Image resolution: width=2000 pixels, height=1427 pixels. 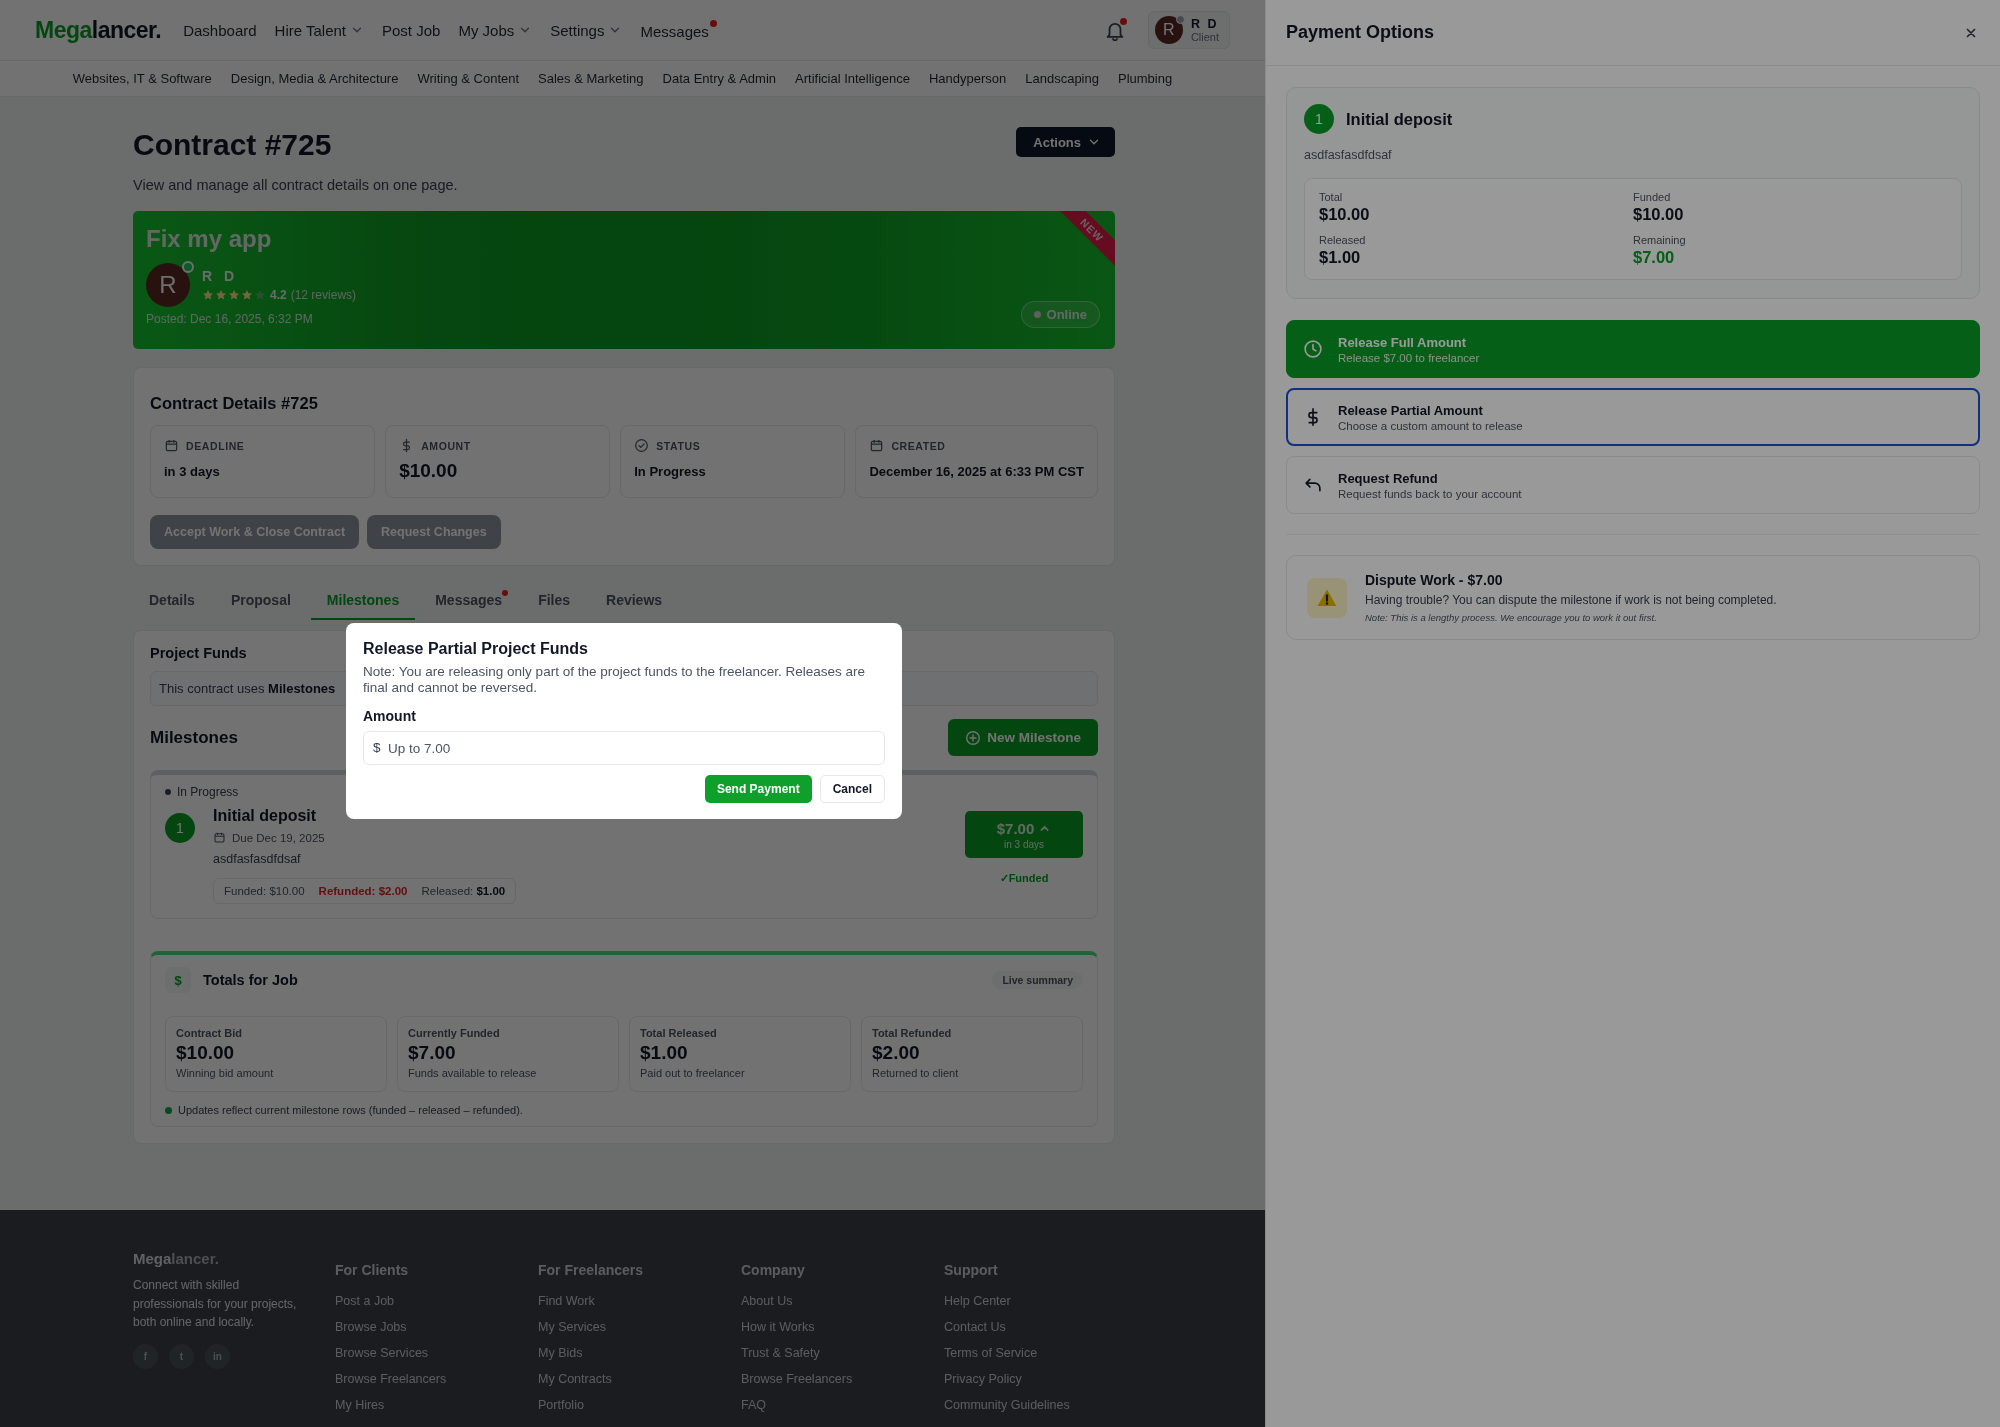 I want to click on user-menu-button: R R D Client, so click(x=1188, y=30).